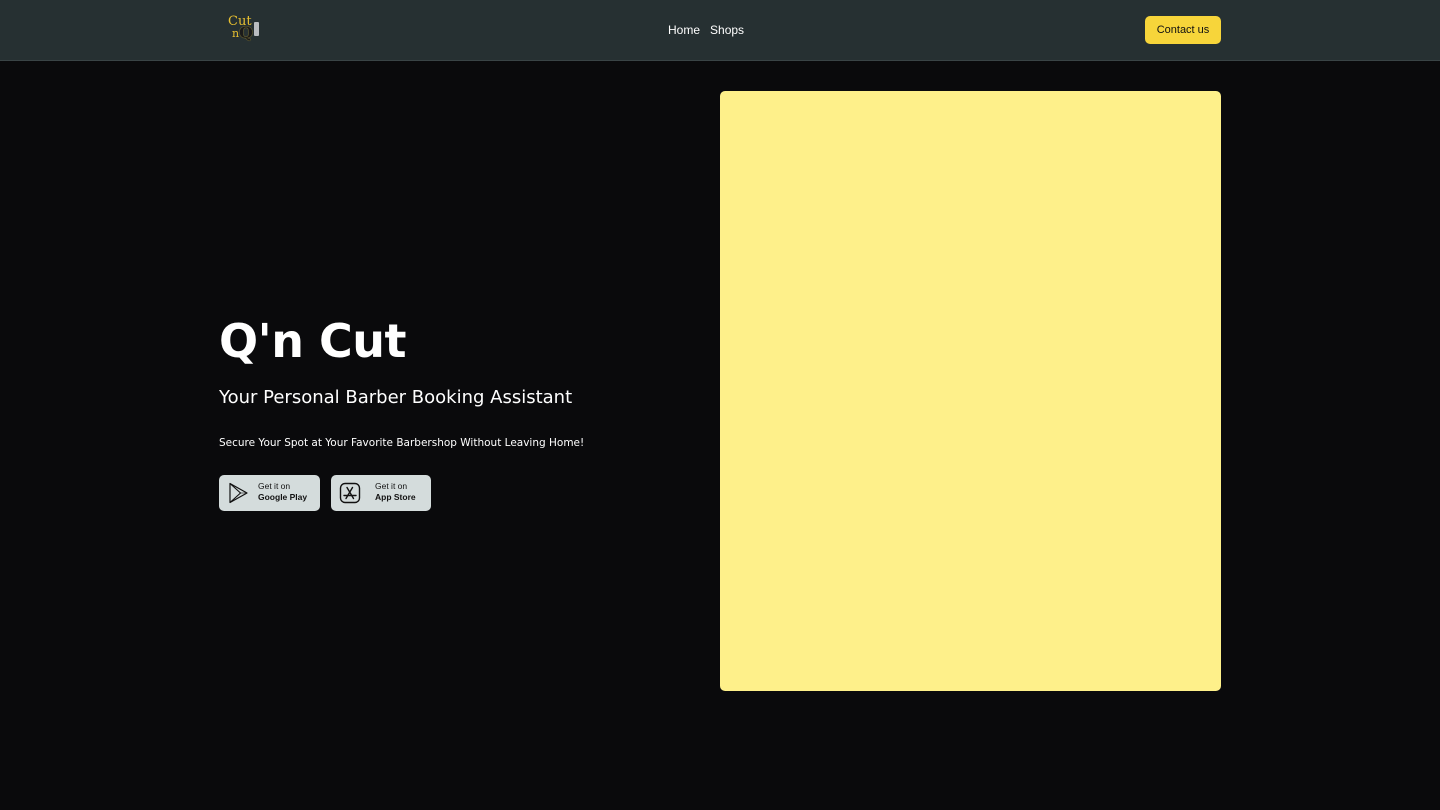 This screenshot has height=810, width=1440. What do you see at coordinates (396, 397) in the screenshot?
I see `hero-subtitle: Your Personal Barber Booking Assistant` at bounding box center [396, 397].